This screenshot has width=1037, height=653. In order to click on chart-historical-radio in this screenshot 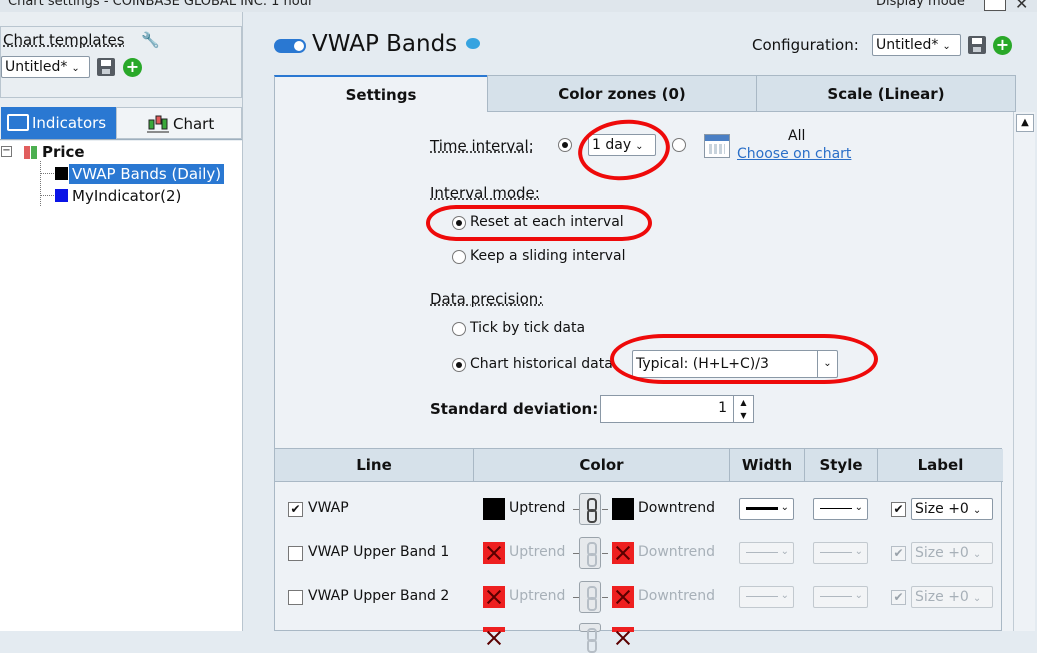, I will do `click(459, 365)`.